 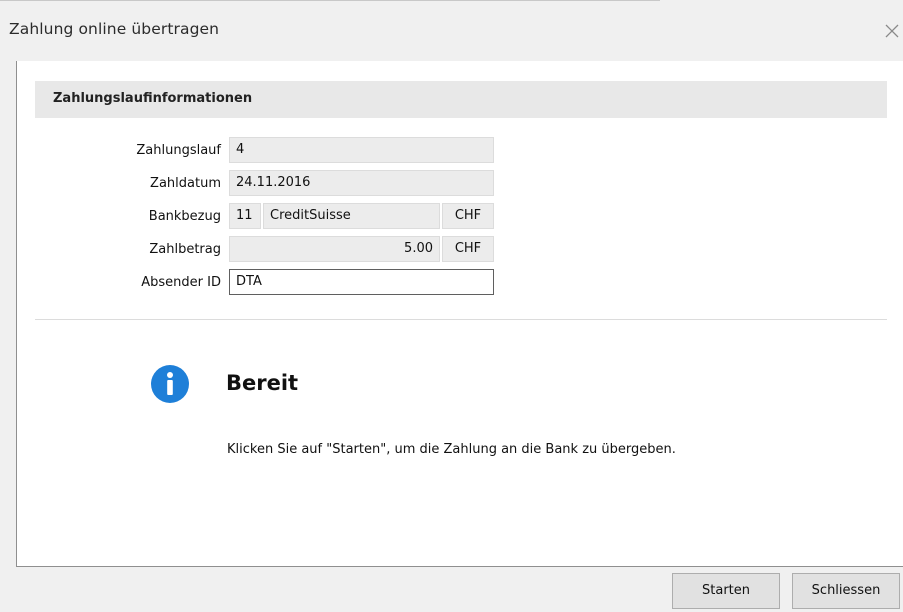 I want to click on window-top-border, so click(x=330, y=0).